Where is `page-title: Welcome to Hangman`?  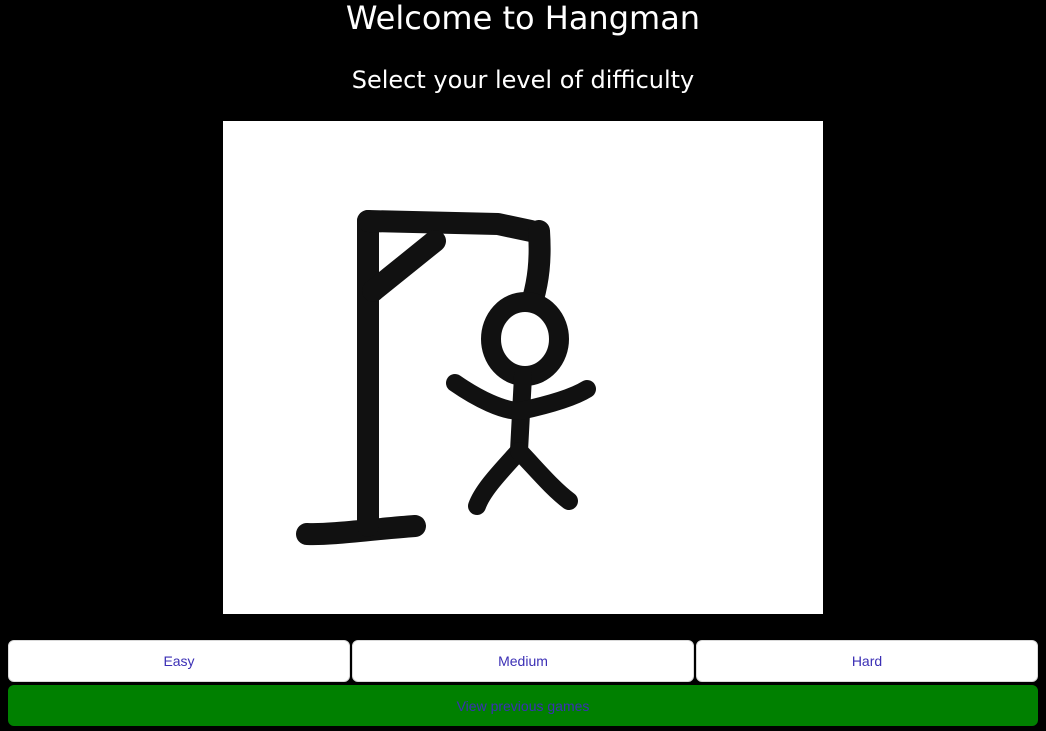 page-title: Welcome to Hangman is located at coordinates (523, 18).